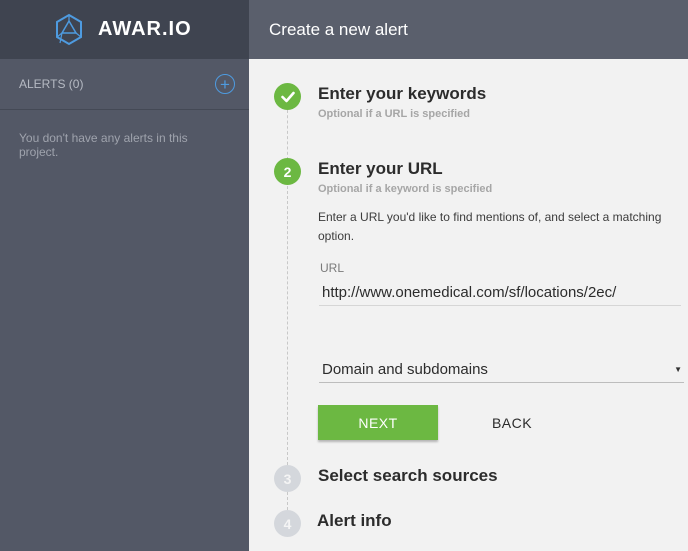 This screenshot has width=688, height=551. What do you see at coordinates (332, 268) in the screenshot?
I see `url-label: URL` at bounding box center [332, 268].